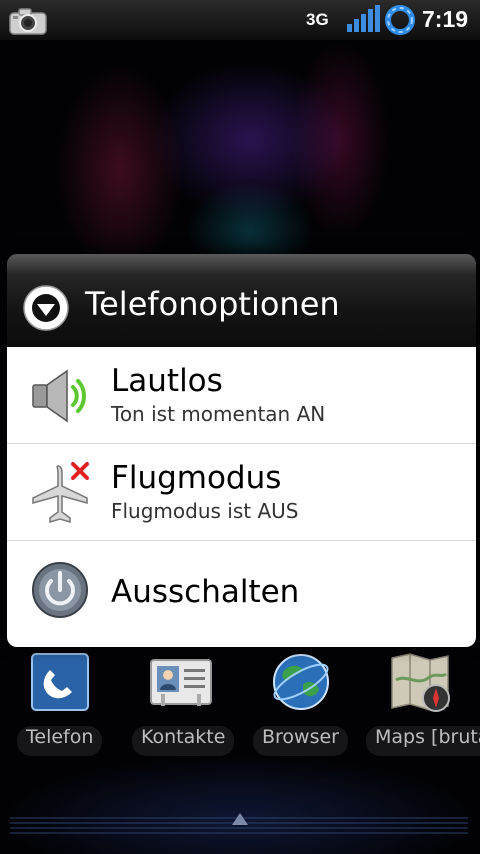  Describe the element at coordinates (46, 308) in the screenshot. I see `chevron-down-circle-icon` at that location.